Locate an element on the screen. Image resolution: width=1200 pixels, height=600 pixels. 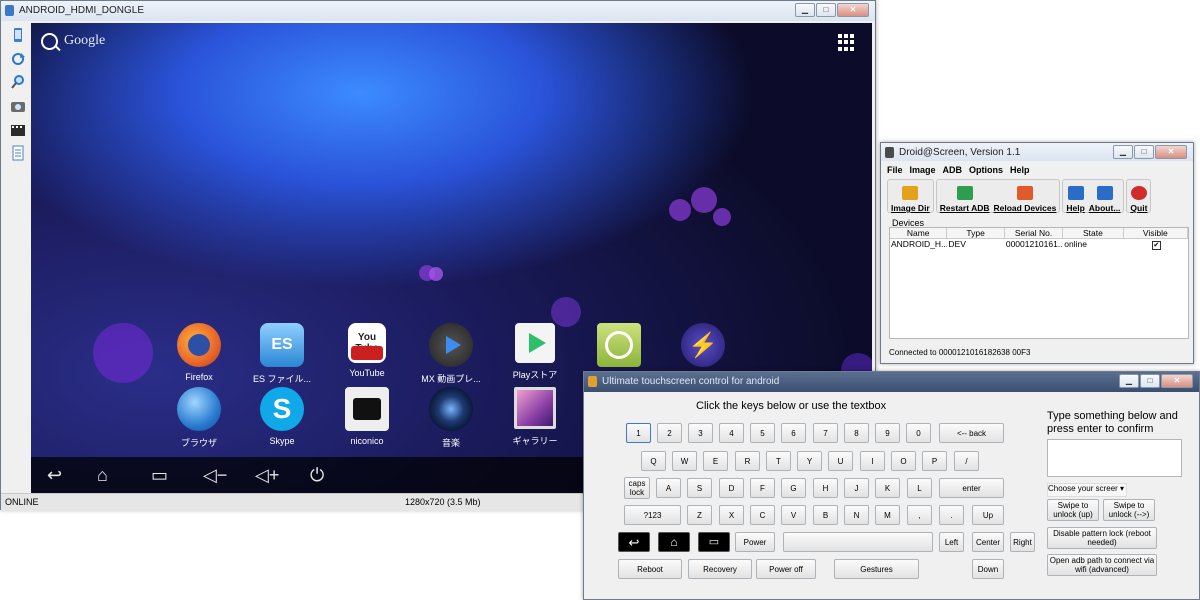
power-off-button: Power off is located at coordinates (786, 569).